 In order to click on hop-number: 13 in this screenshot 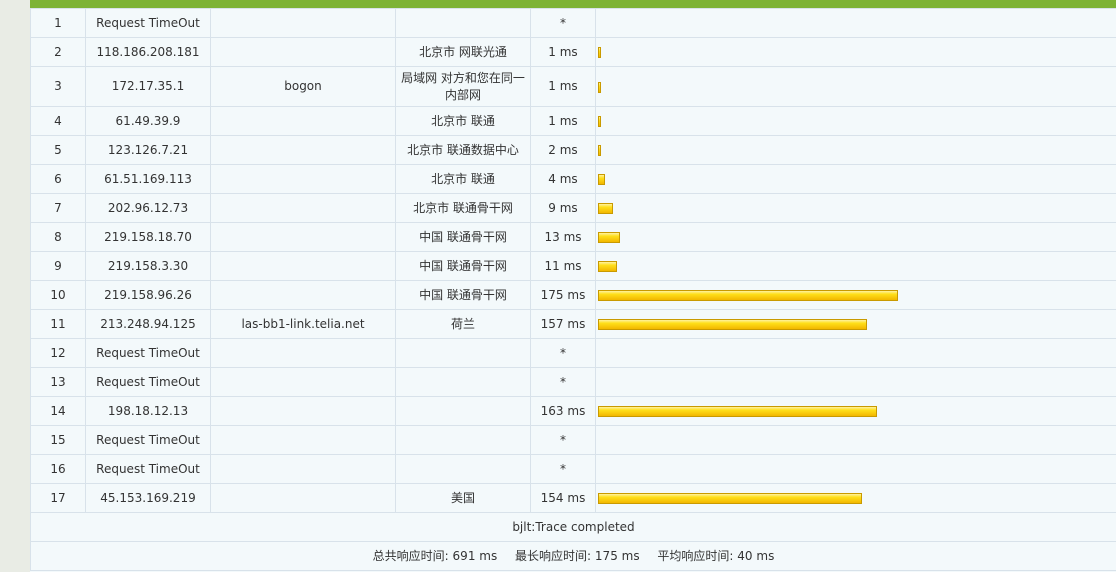, I will do `click(58, 382)`.